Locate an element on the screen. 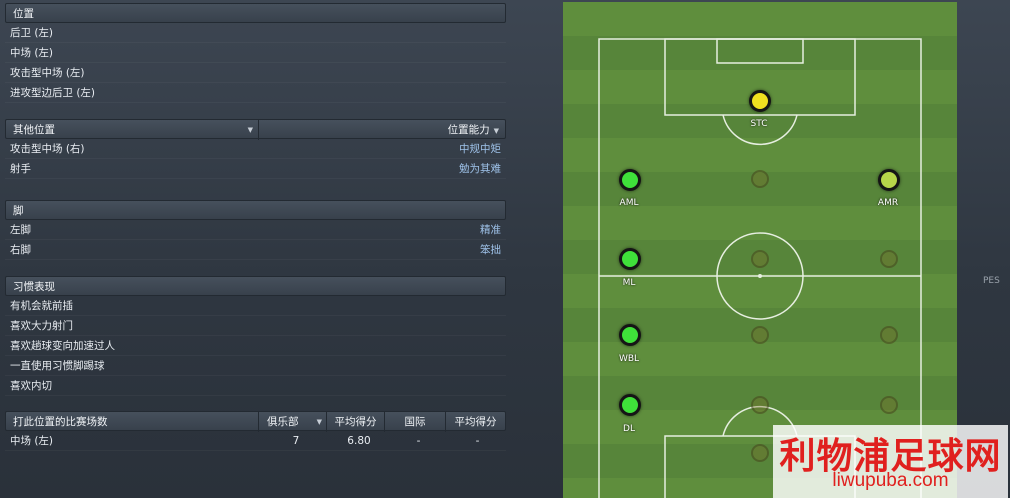 The width and height of the screenshot is (1010, 498). foot-panel: 脚 左脚 精准 右脚 笨拙 is located at coordinates (255, 230).